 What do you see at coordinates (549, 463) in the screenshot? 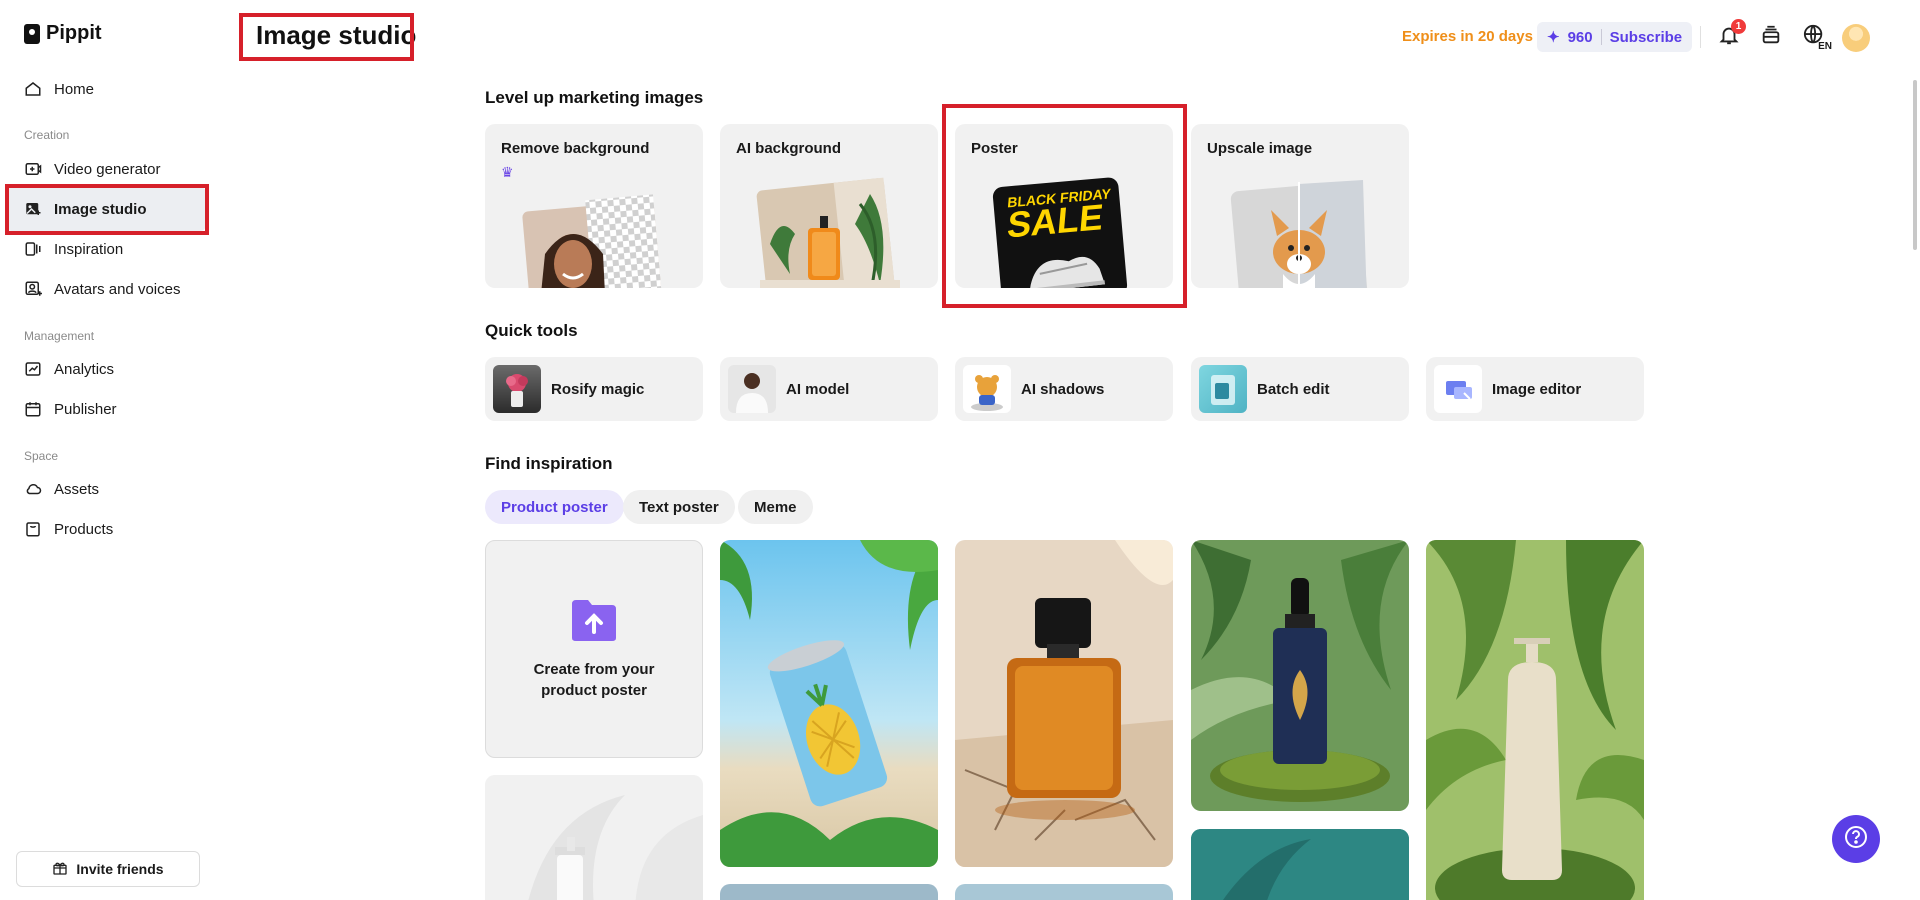
I see `section-title-inspiration: Find inspiration` at bounding box center [549, 463].